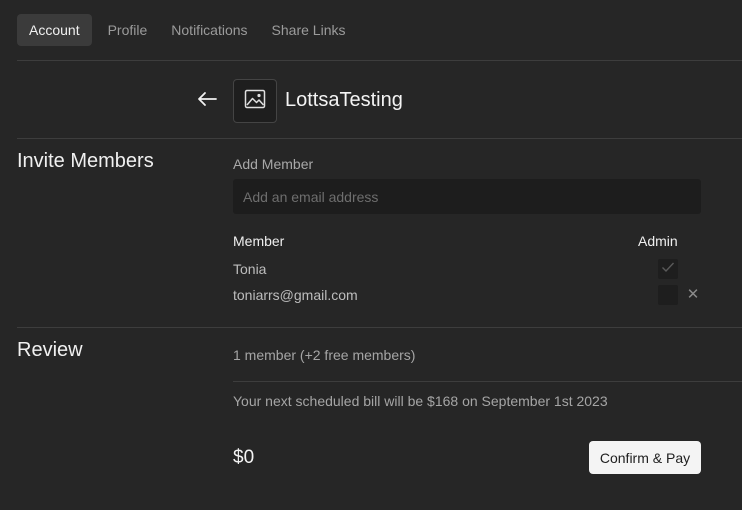 The width and height of the screenshot is (742, 510). What do you see at coordinates (309, 30) in the screenshot?
I see `tab-share-links: Share Links` at bounding box center [309, 30].